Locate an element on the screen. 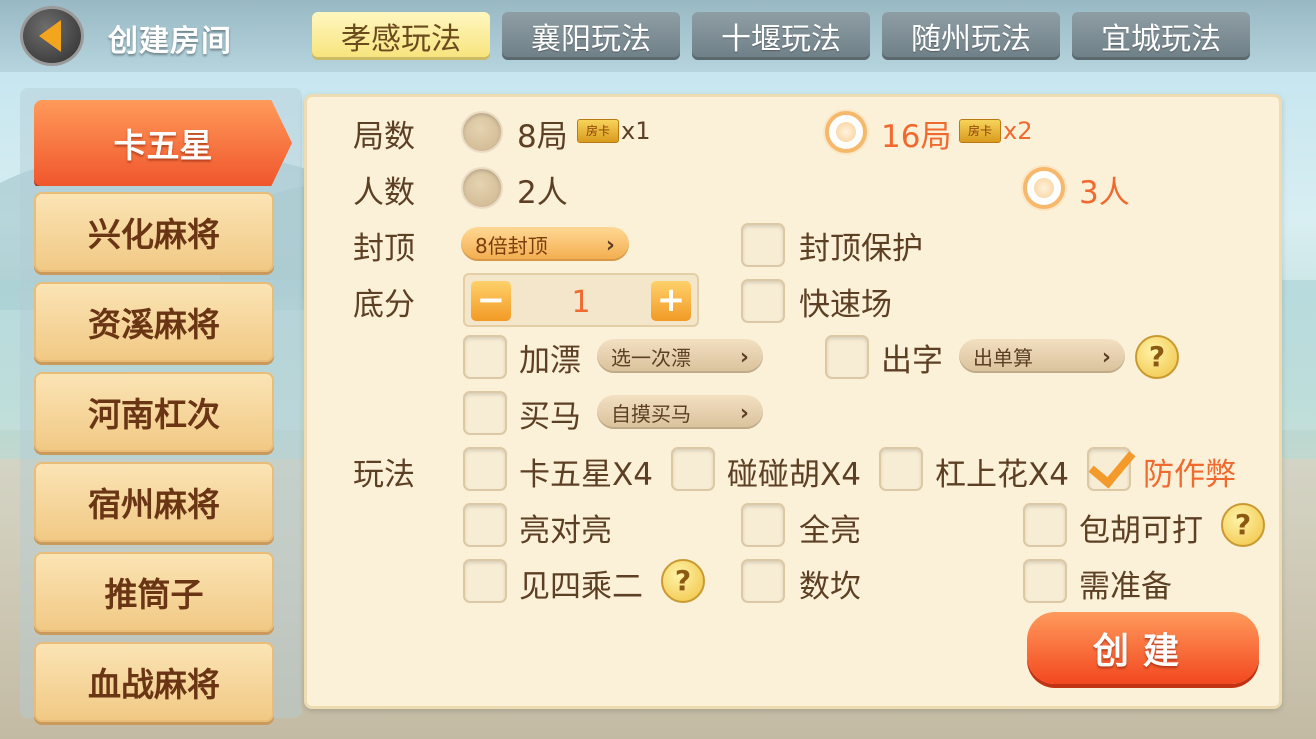 The image size is (1316, 739). players-2-text: 2人 is located at coordinates (542, 193).